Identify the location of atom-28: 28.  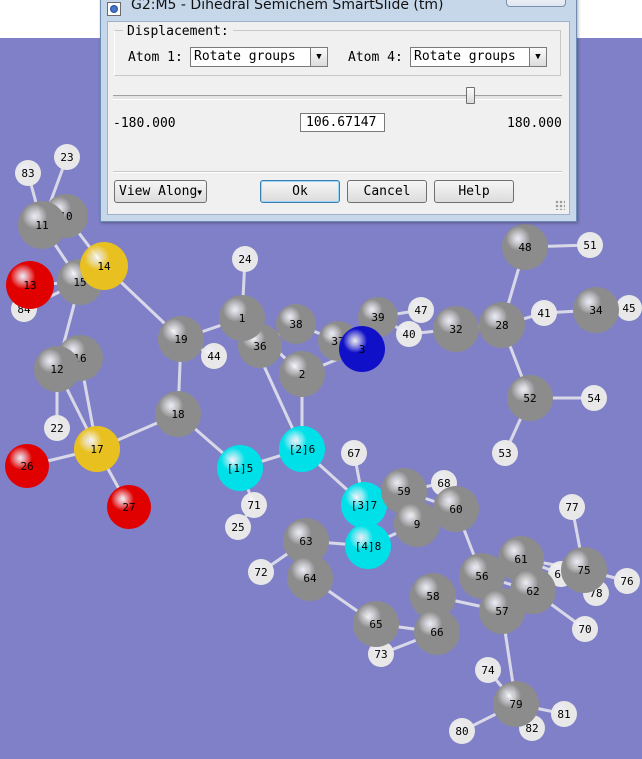
(502, 325).